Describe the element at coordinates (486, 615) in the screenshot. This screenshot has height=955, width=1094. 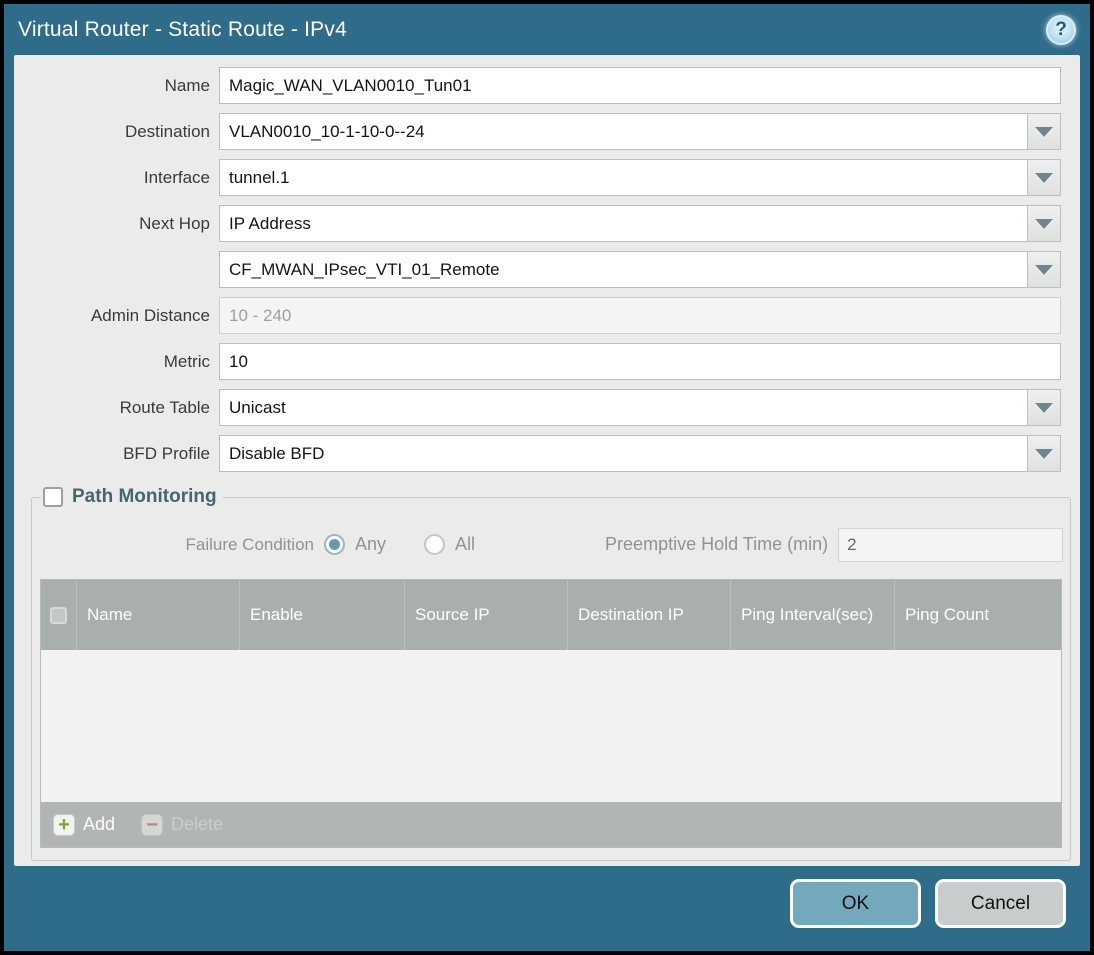
I see `column-header-source-ip: Source IP` at that location.